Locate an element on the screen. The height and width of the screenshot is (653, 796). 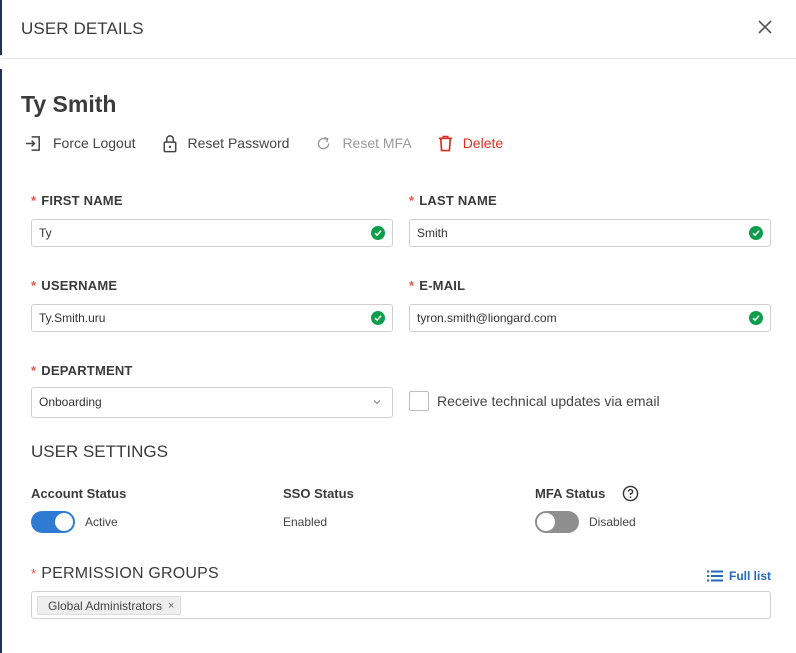
department-value: Onboarding is located at coordinates (70, 402).